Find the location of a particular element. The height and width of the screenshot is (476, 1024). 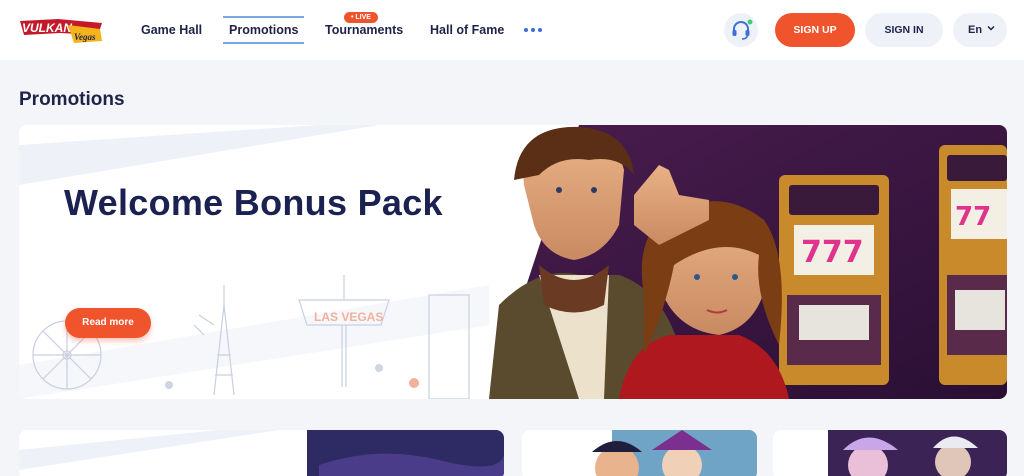

page-title: Promotions is located at coordinates (72, 99).